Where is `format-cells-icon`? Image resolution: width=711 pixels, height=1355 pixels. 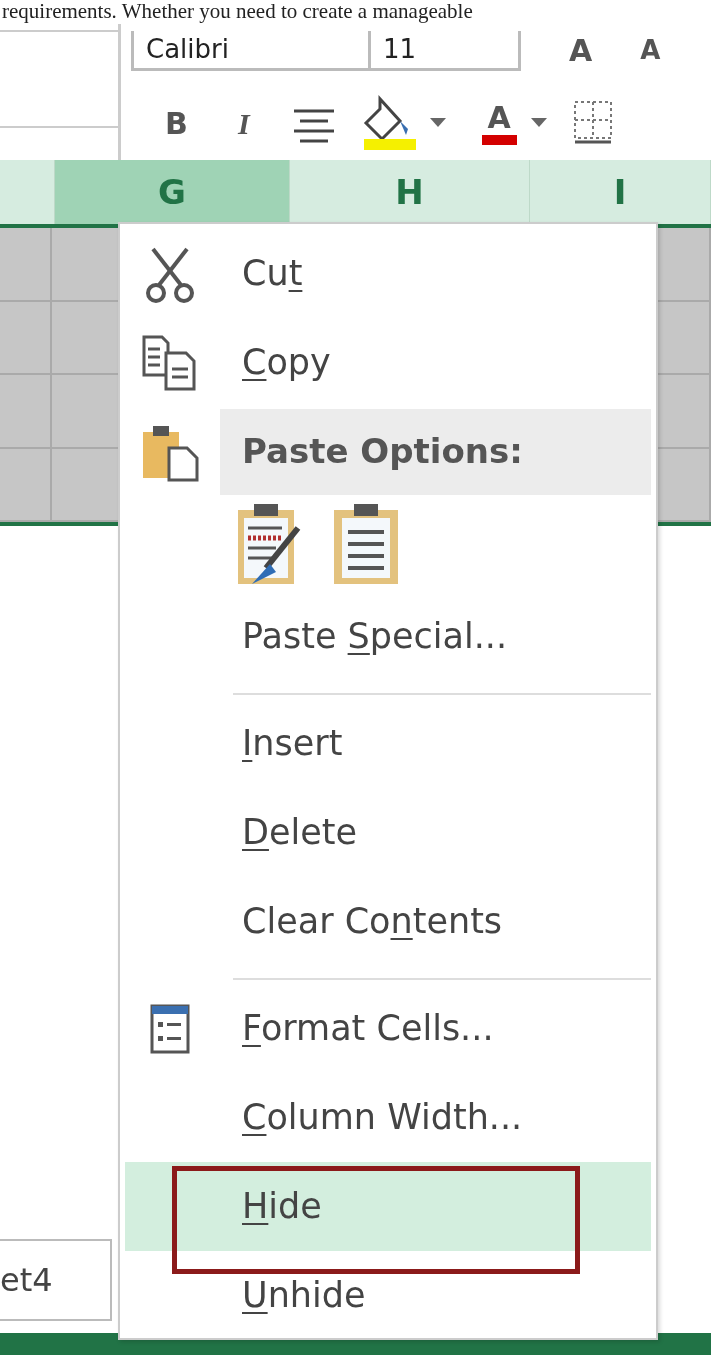
format-cells-icon is located at coordinates (170, 1028).